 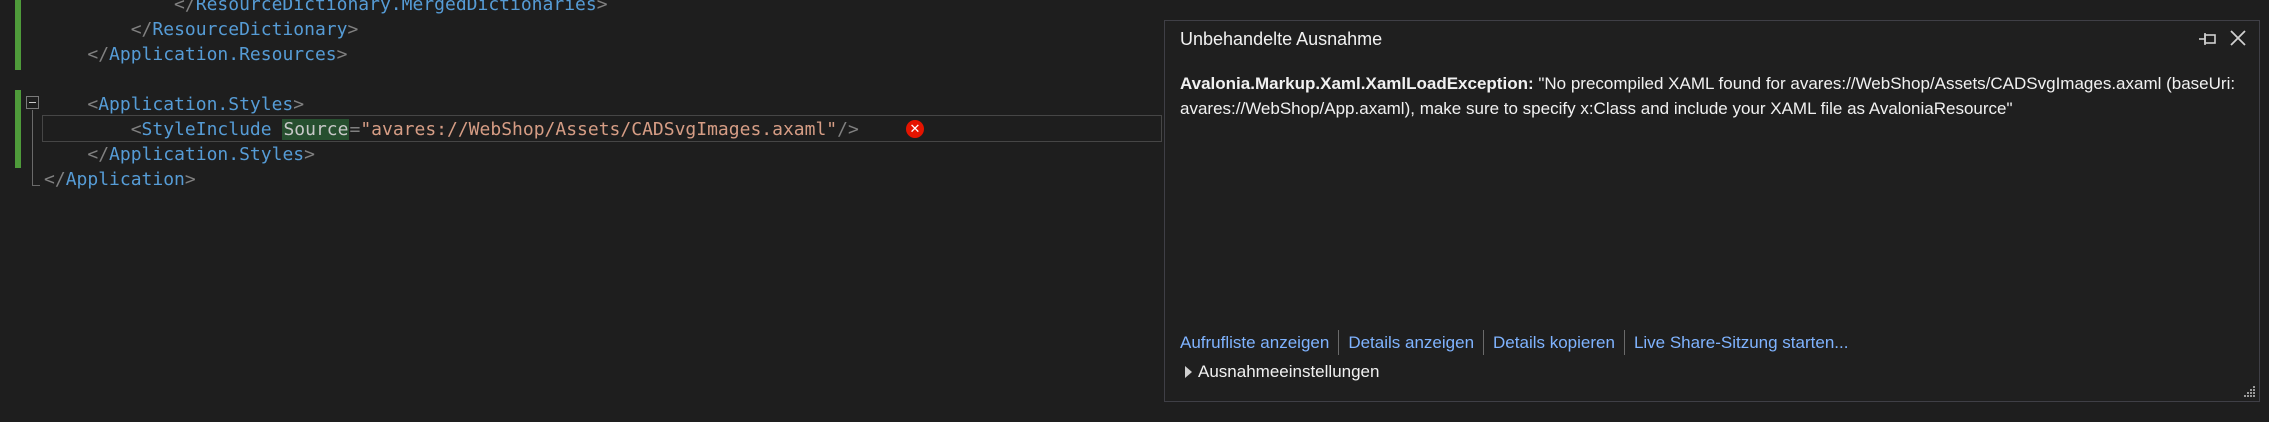 What do you see at coordinates (250, 29) in the screenshot?
I see `code-token: ResourceDictionary` at bounding box center [250, 29].